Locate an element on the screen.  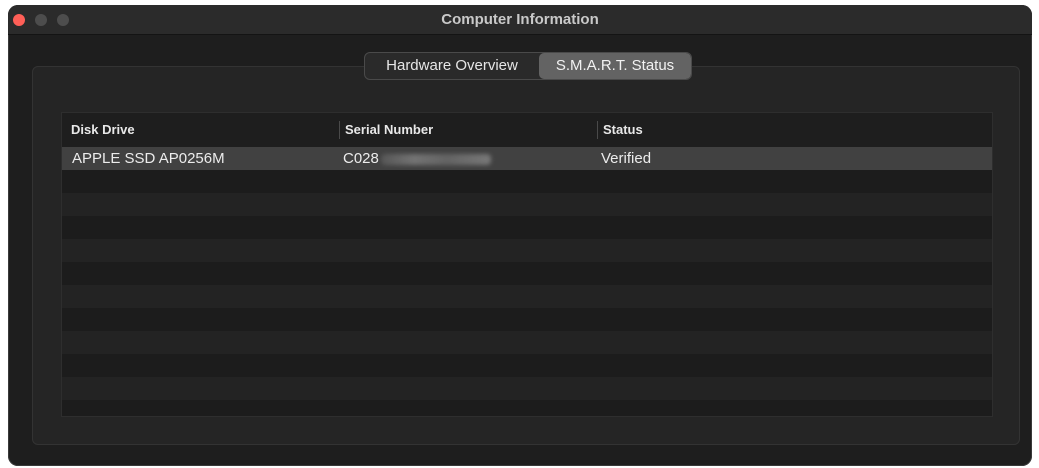
tab-control: Hardware Overview S.M.A.R.T. Status is located at coordinates (528, 66).